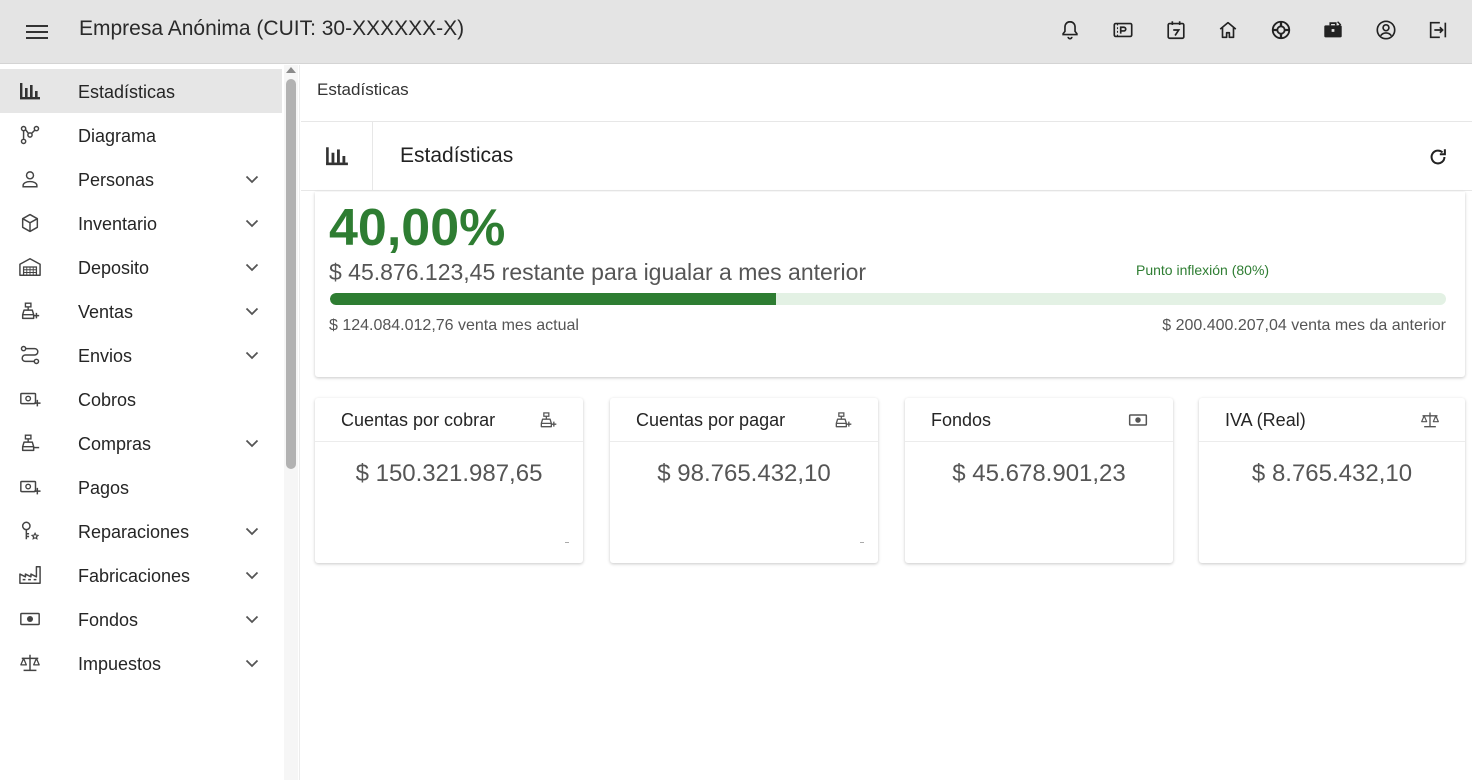 The width and height of the screenshot is (1472, 780). I want to click on panel-icon-box, so click(337, 156).